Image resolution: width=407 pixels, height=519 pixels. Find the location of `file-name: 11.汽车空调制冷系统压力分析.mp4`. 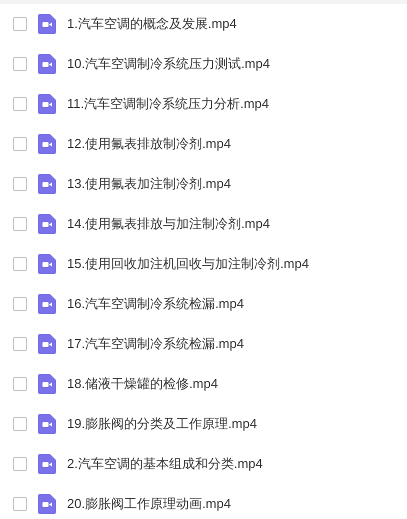

file-name: 11.汽车空调制冷系统压力分析.mp4 is located at coordinates (168, 104).